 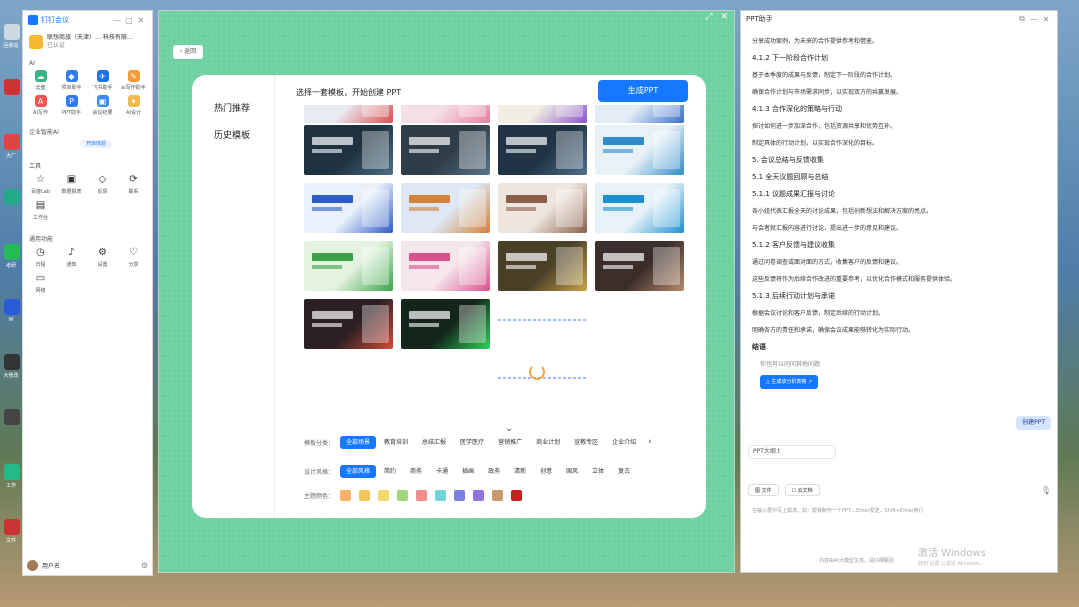 What do you see at coordinates (71, 80) in the screenshot?
I see `app-tile: ◆ 项目助手` at bounding box center [71, 80].